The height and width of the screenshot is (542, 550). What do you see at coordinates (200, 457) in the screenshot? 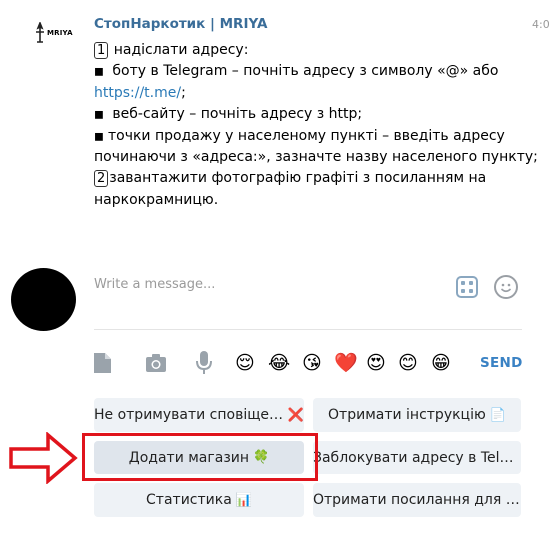
I see `highlight-frame` at bounding box center [200, 457].